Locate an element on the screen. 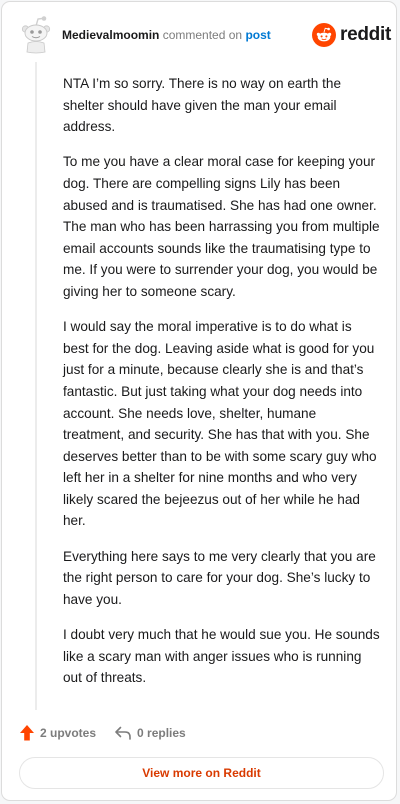 The height and width of the screenshot is (804, 400). post-link: post is located at coordinates (257, 35).